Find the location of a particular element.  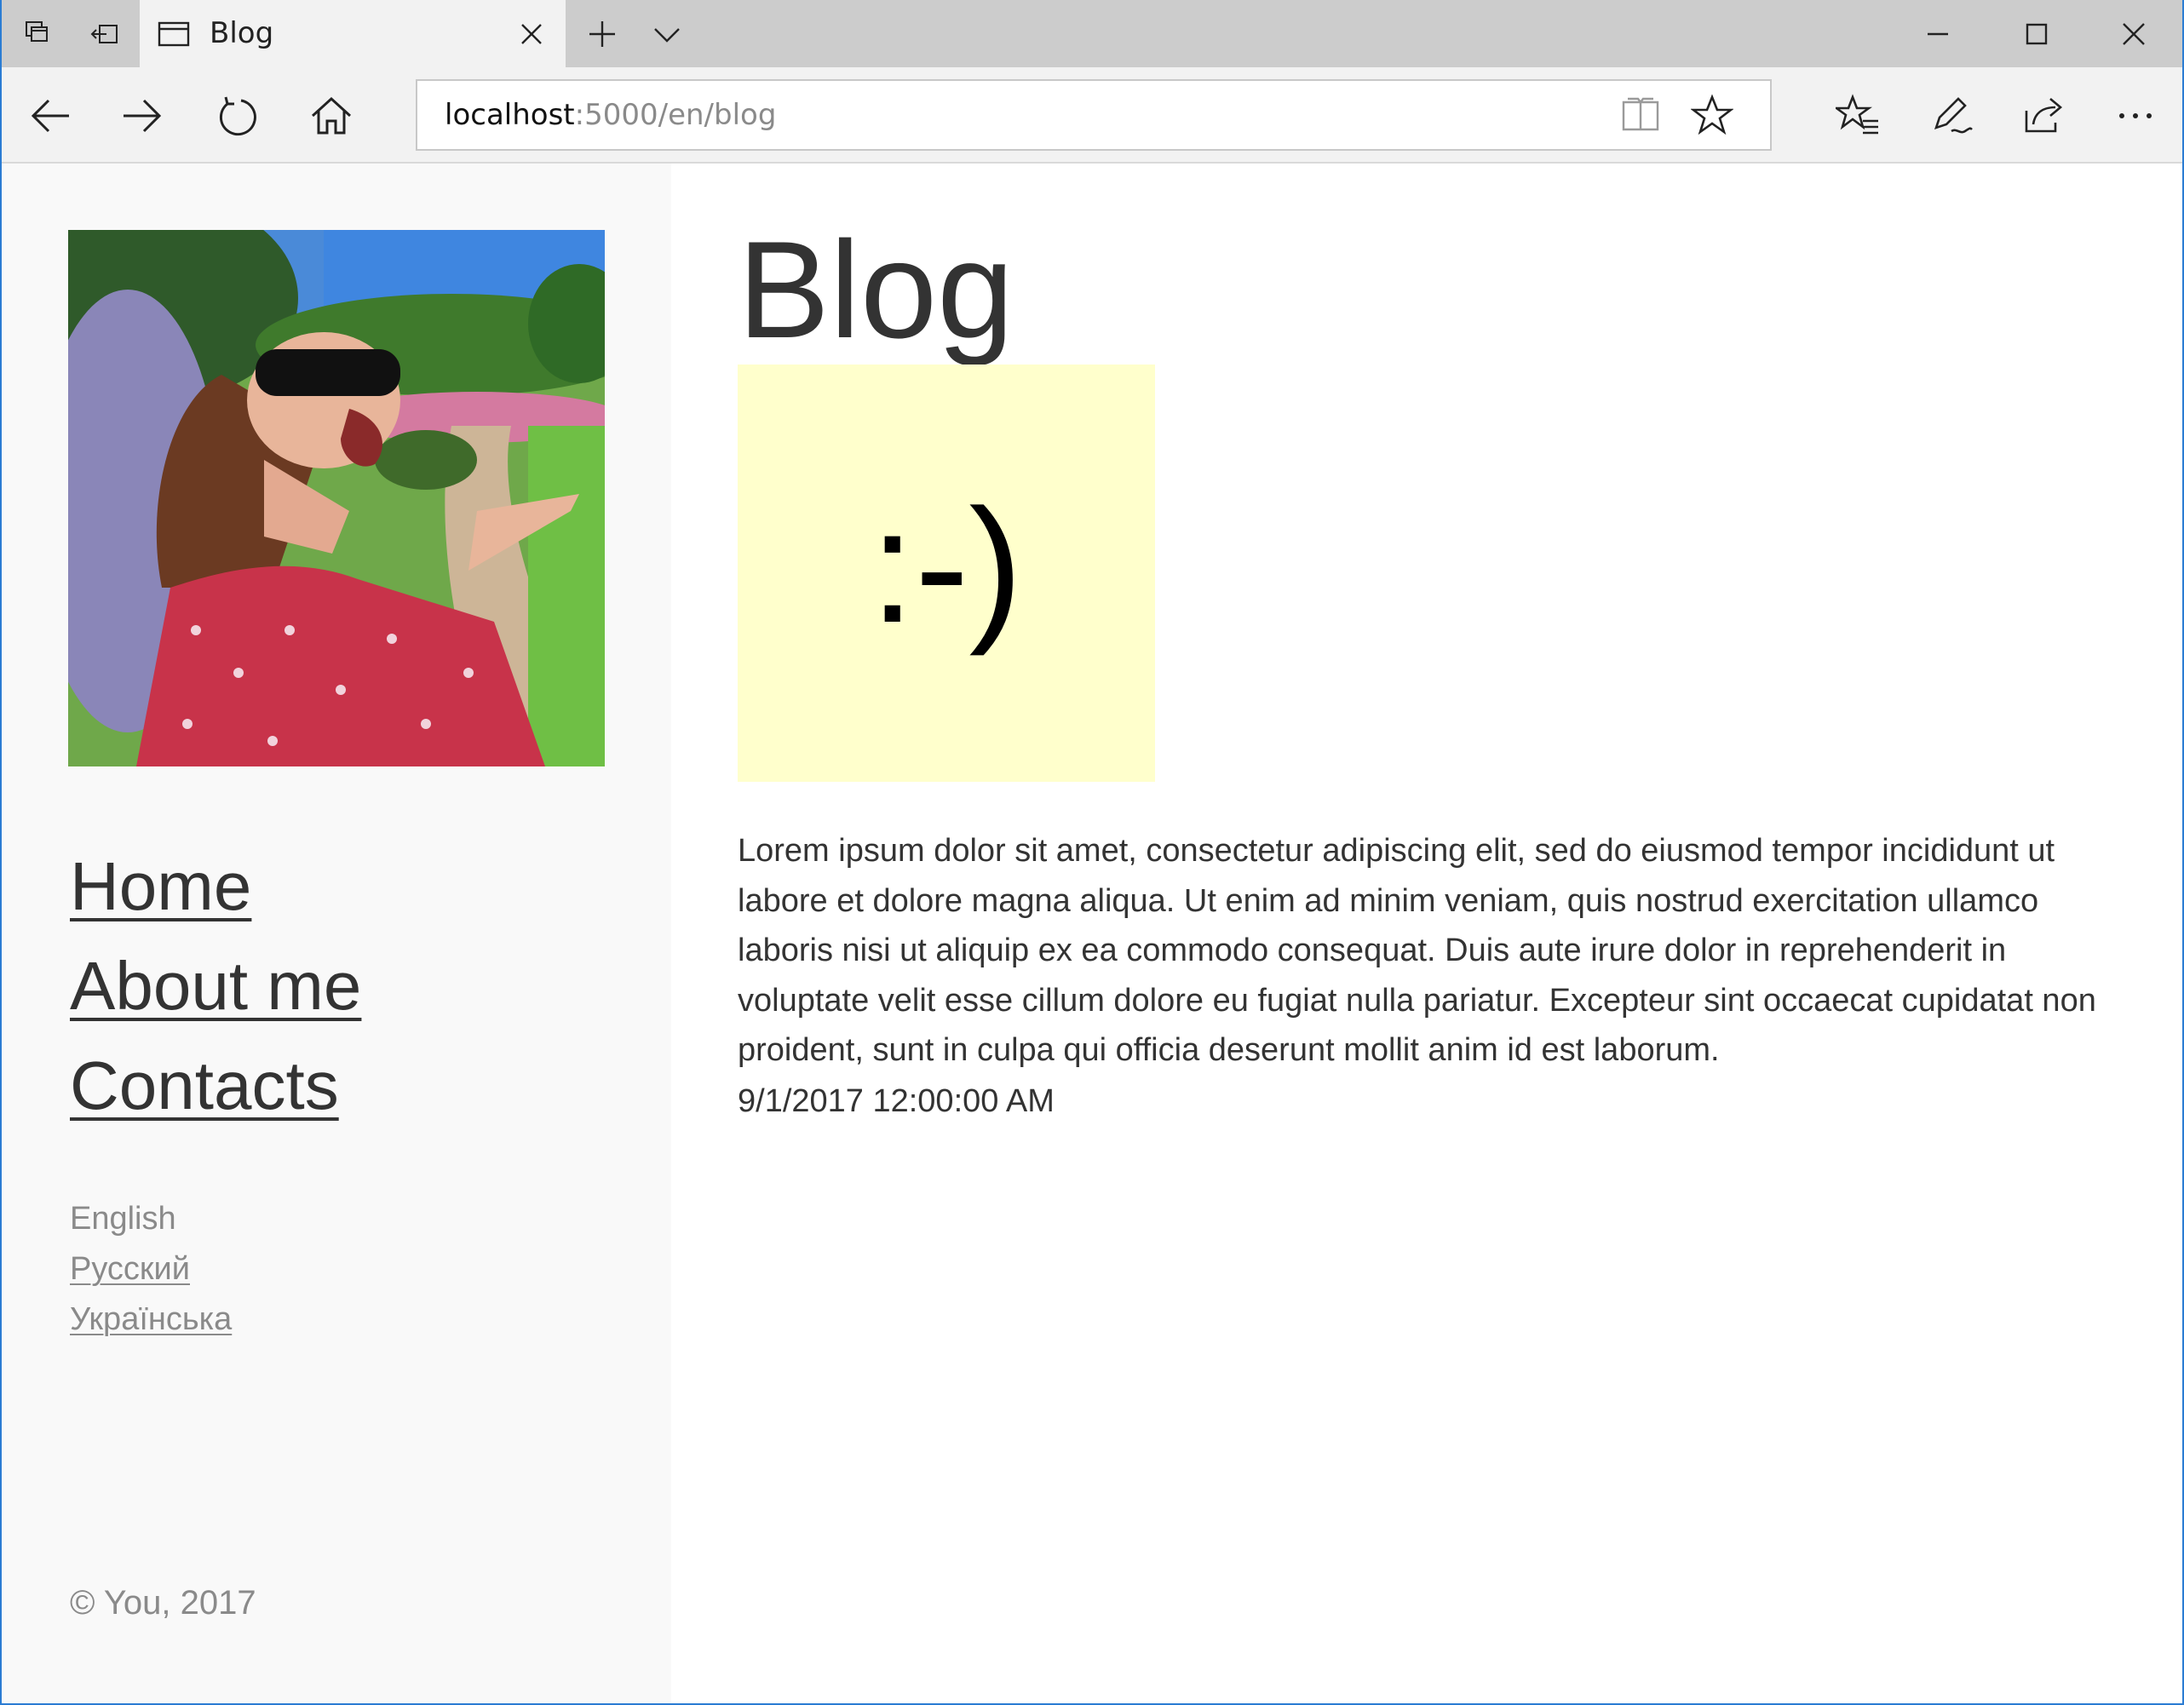

set-aside-button is located at coordinates (105, 33).